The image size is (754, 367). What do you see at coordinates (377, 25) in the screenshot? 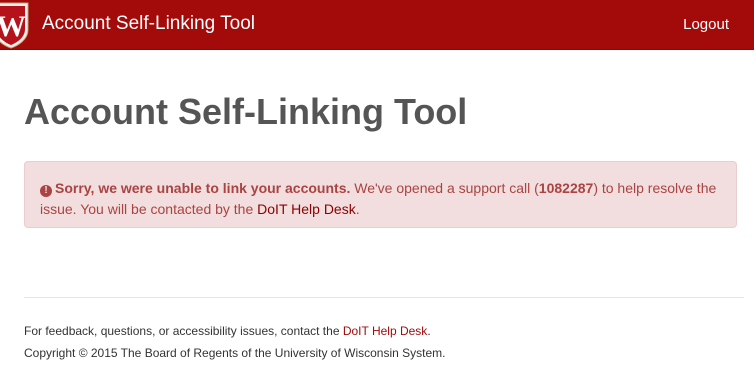
I see `top-navbar: W Account Self-Linking Tool Logout` at bounding box center [377, 25].